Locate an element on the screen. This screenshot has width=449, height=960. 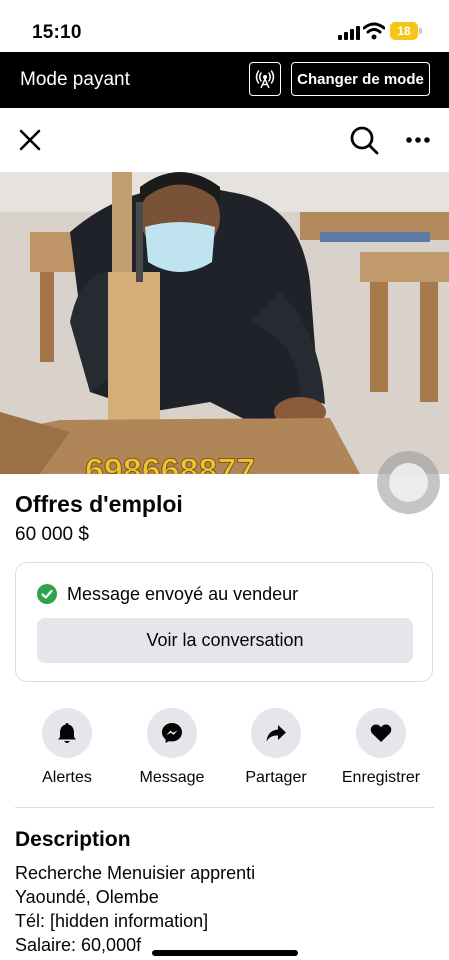
save-button is located at coordinates (381, 733).